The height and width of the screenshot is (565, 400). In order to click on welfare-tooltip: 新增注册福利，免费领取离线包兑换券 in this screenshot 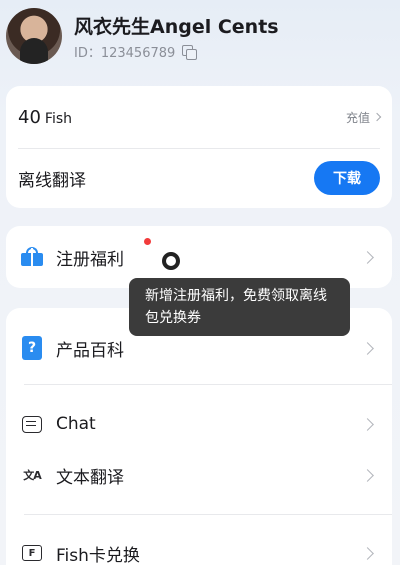, I will do `click(239, 307)`.